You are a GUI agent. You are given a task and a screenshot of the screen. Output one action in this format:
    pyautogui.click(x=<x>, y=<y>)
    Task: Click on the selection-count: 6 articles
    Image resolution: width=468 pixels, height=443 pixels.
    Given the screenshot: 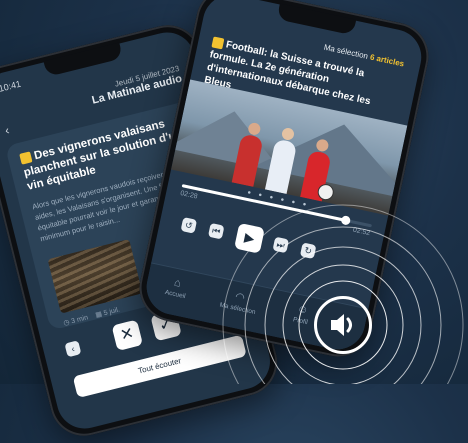 What is the action you would take?
    pyautogui.click(x=387, y=60)
    